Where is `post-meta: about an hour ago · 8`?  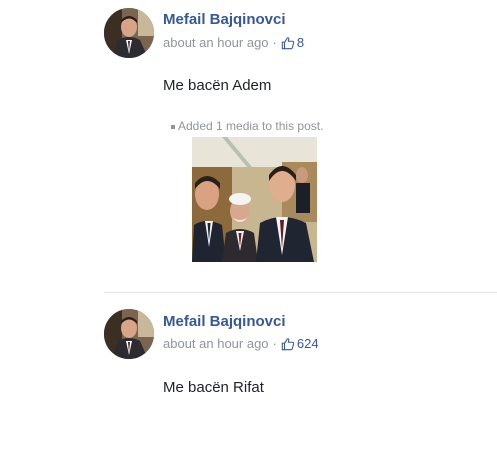
post-meta: about an hour ago · 8 is located at coordinates (233, 42).